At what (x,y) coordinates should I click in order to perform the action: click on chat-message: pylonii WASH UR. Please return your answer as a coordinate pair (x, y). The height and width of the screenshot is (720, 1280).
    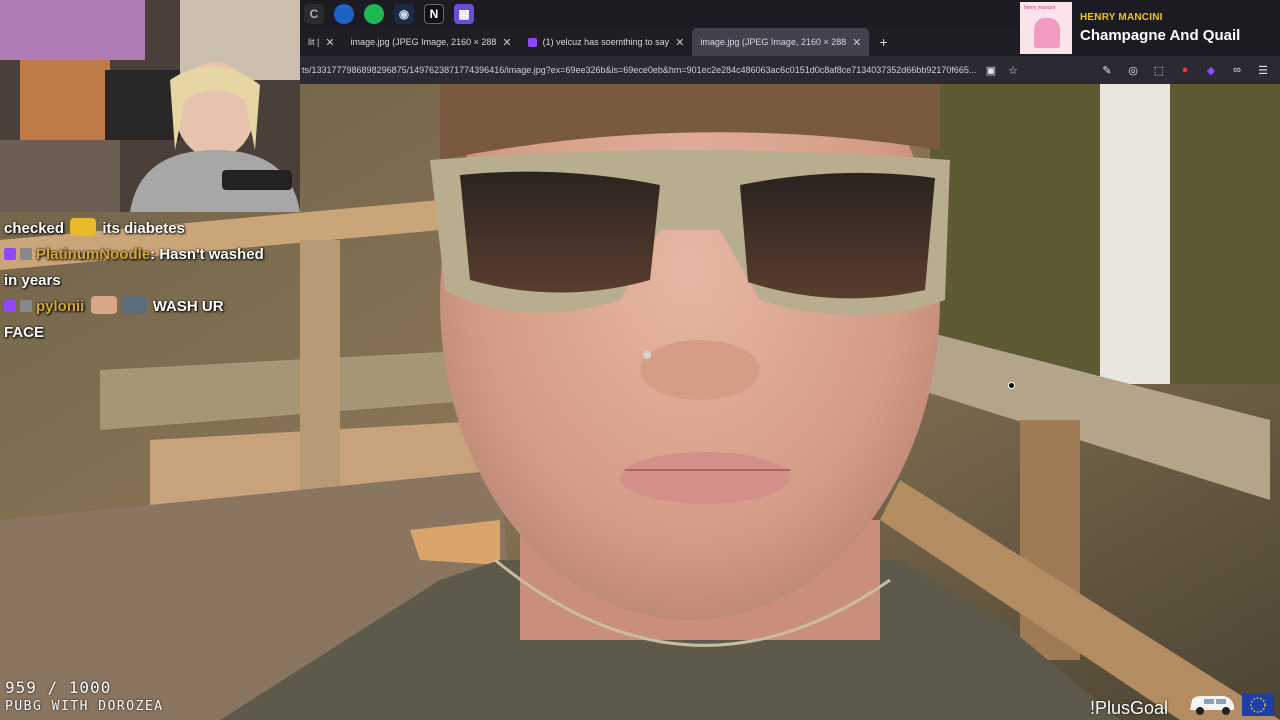
    Looking at the image, I should click on (154, 307).